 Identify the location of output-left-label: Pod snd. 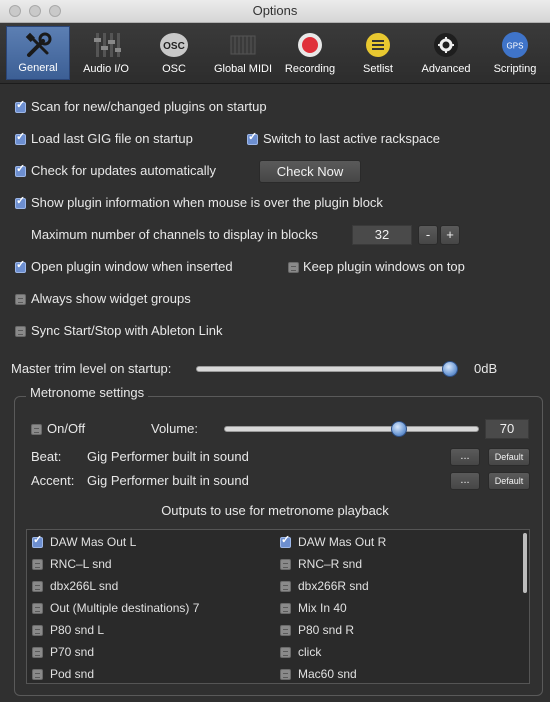
(72, 674).